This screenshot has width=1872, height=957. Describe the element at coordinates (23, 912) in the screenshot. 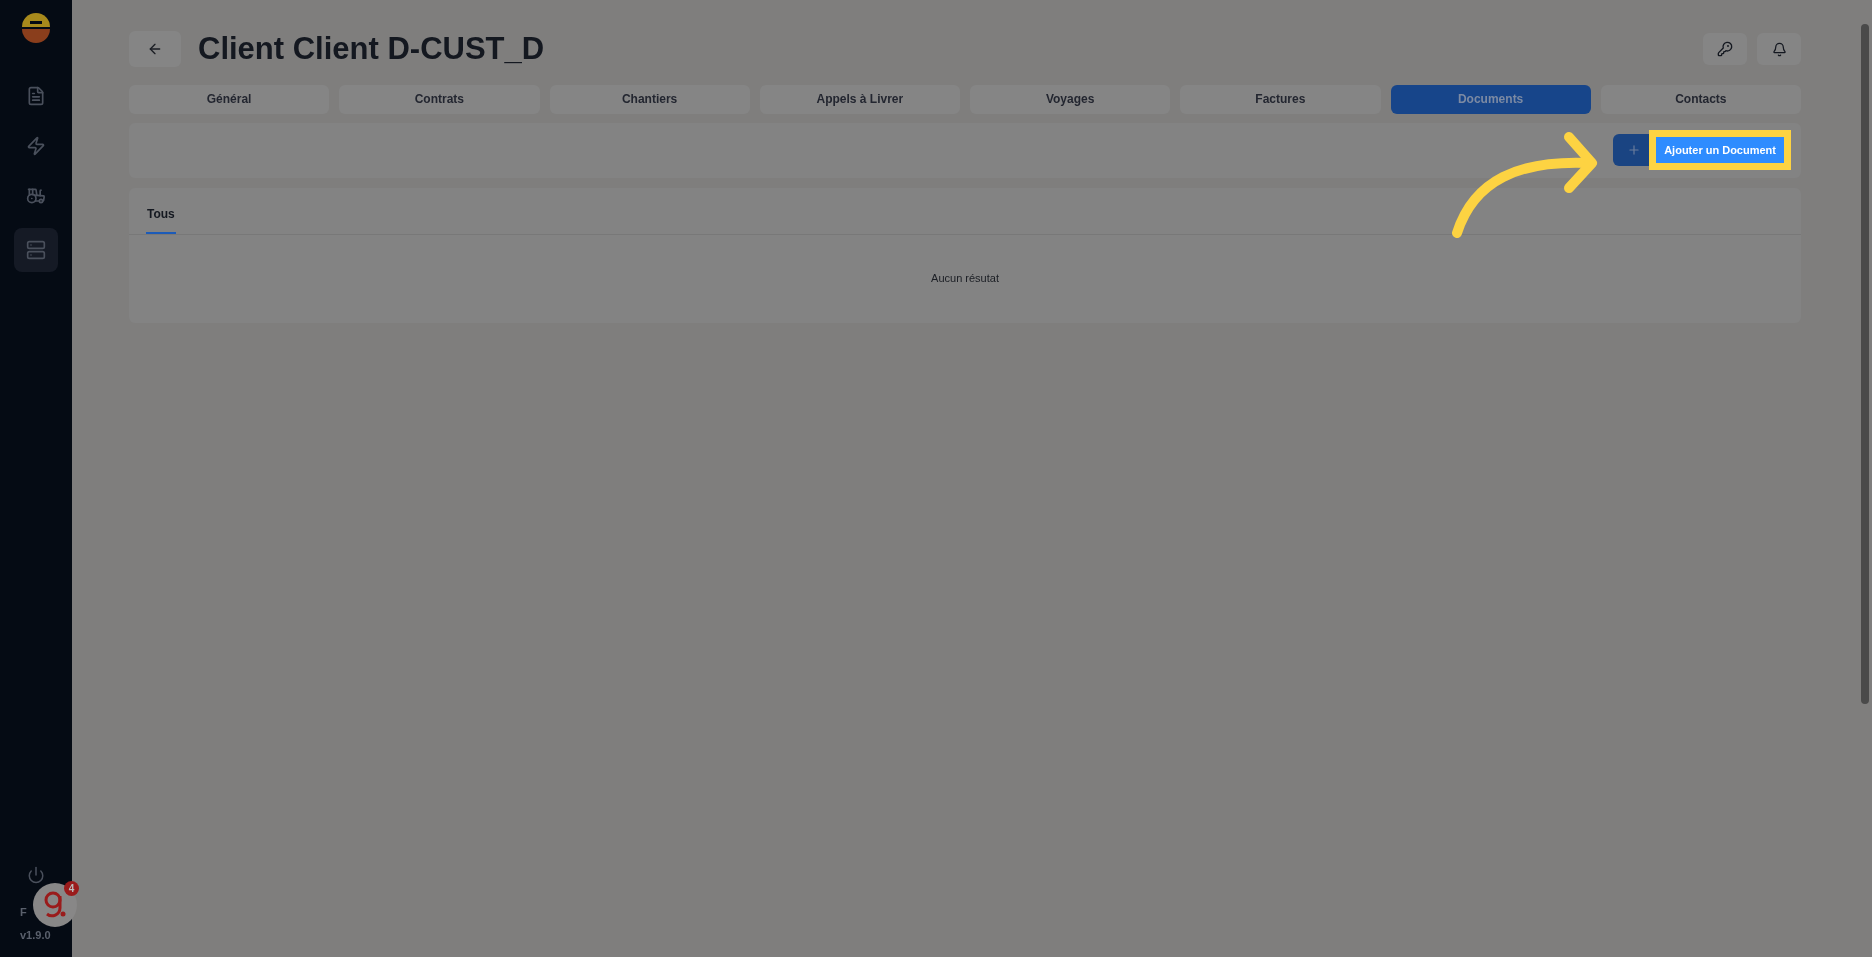

I see `language-label: F` at that location.